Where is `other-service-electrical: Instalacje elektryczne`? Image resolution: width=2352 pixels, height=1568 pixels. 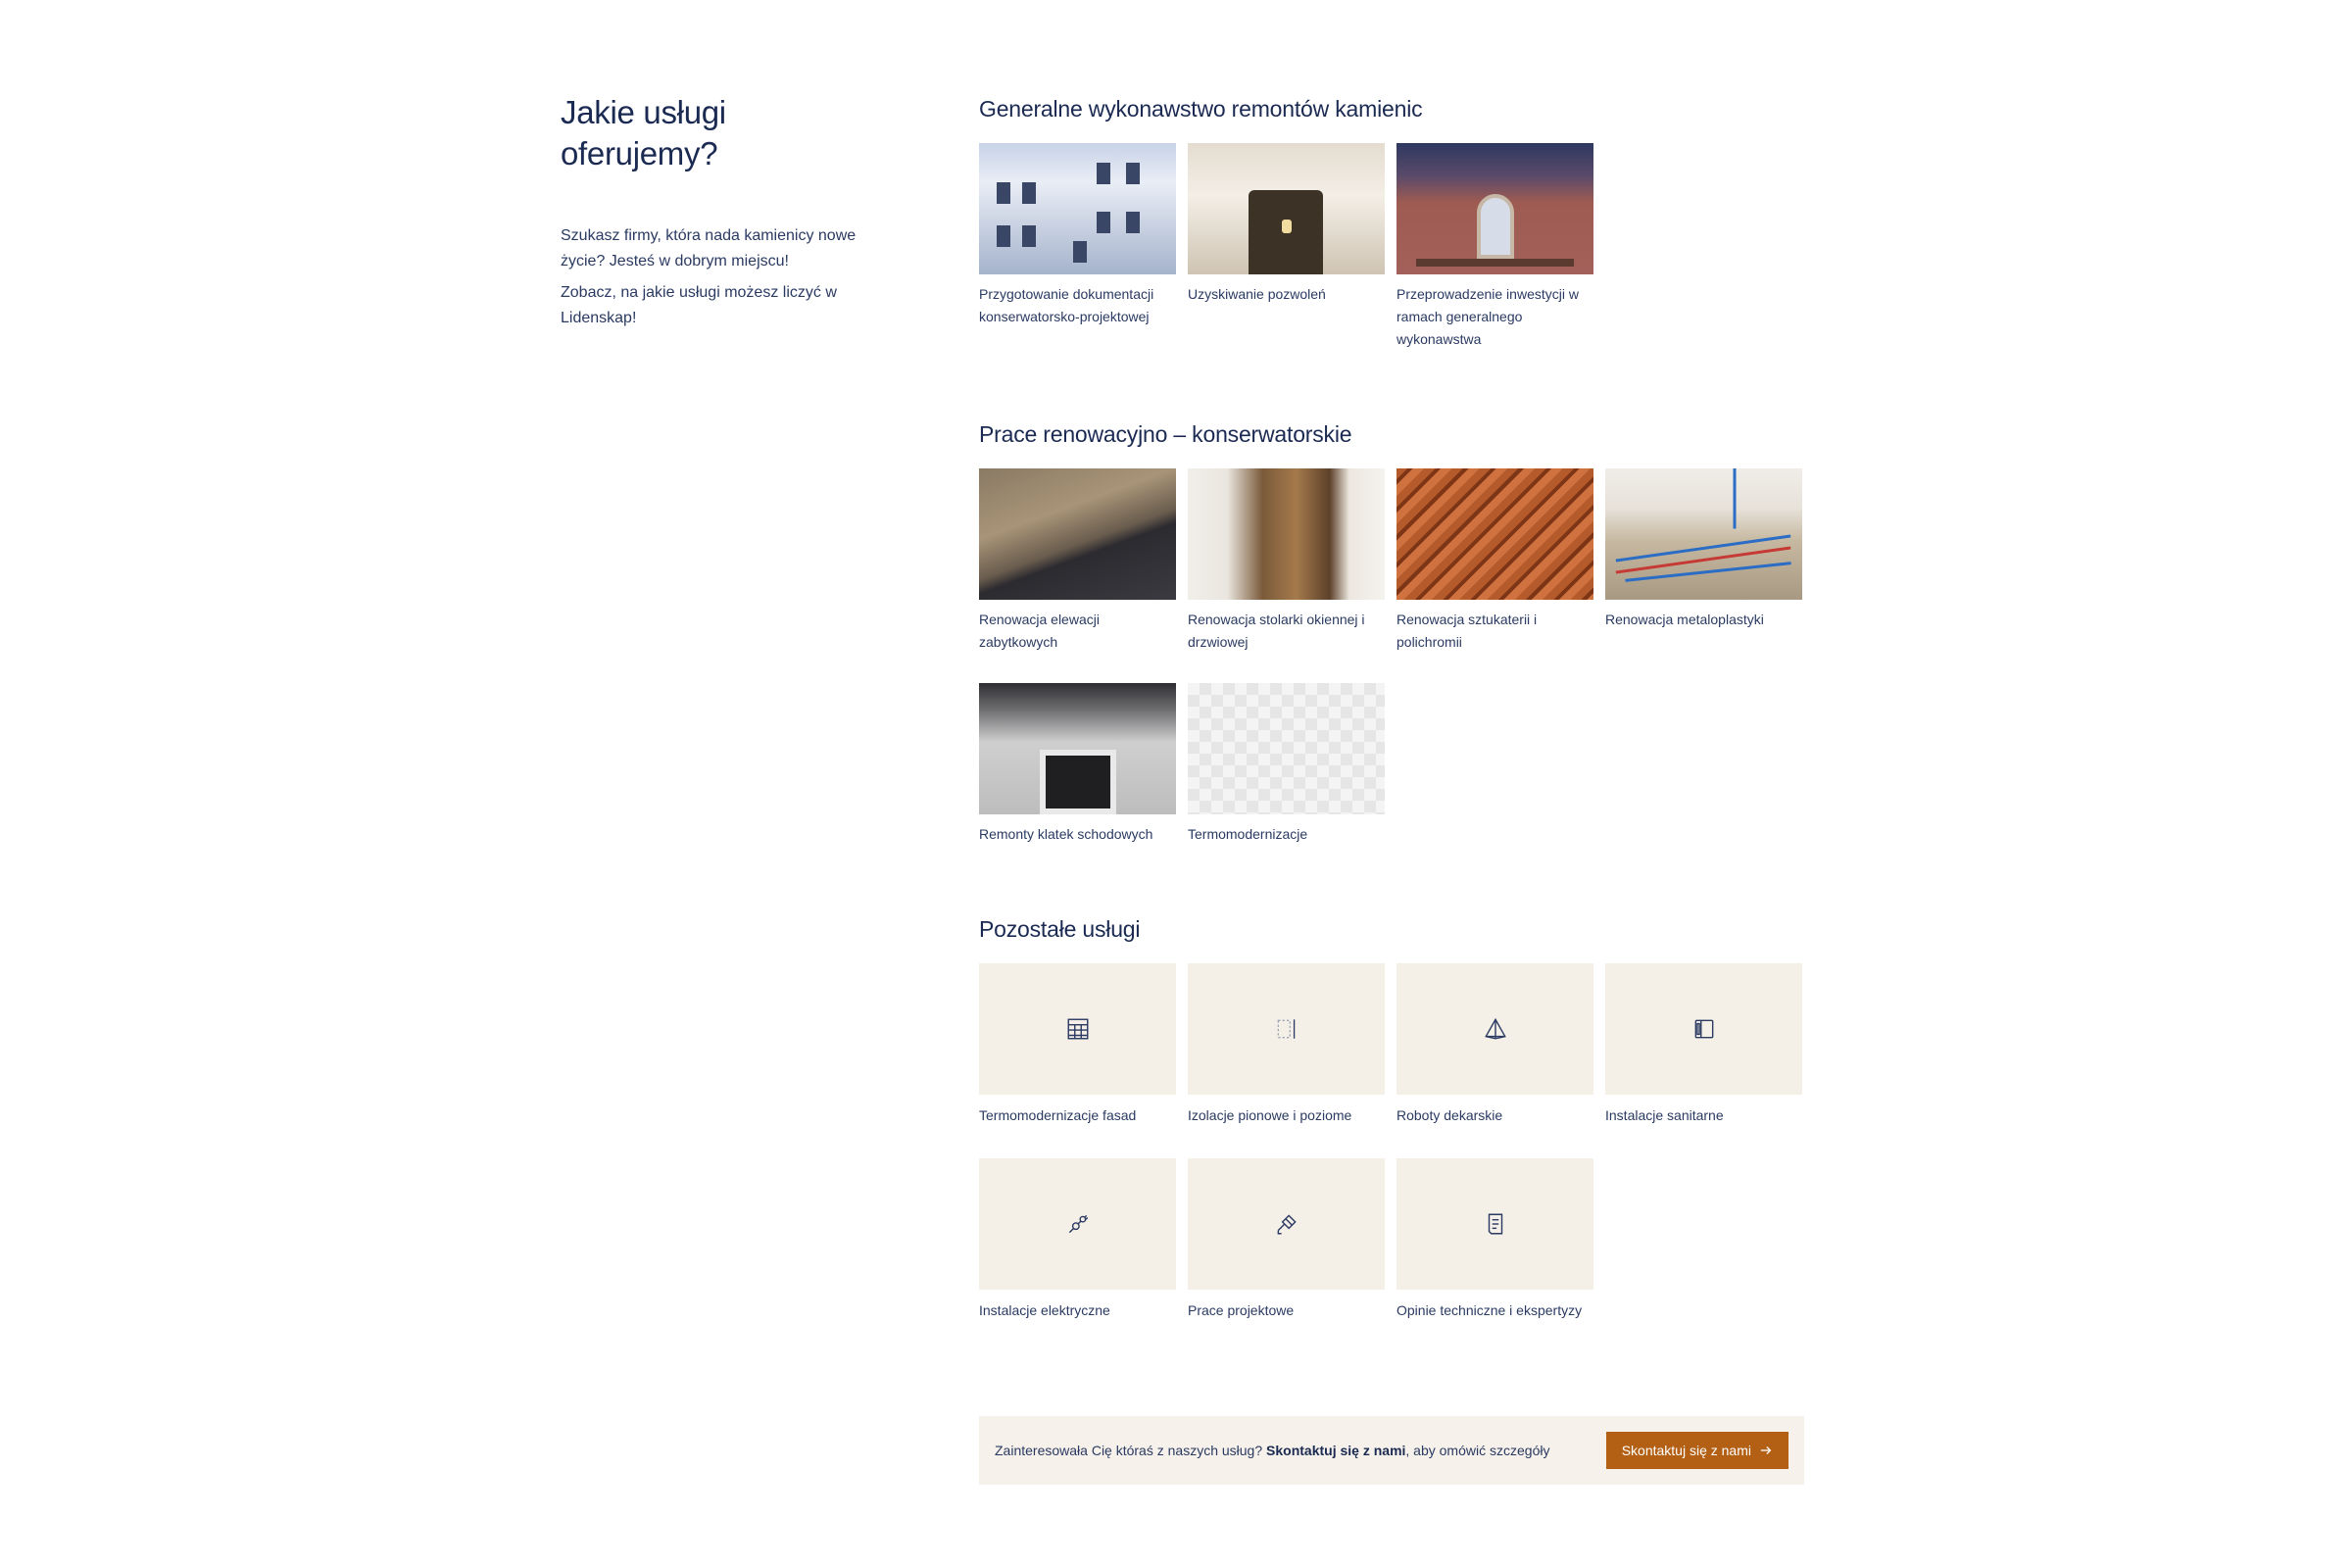 other-service-electrical: Instalacje elektryczne is located at coordinates (1077, 1239).